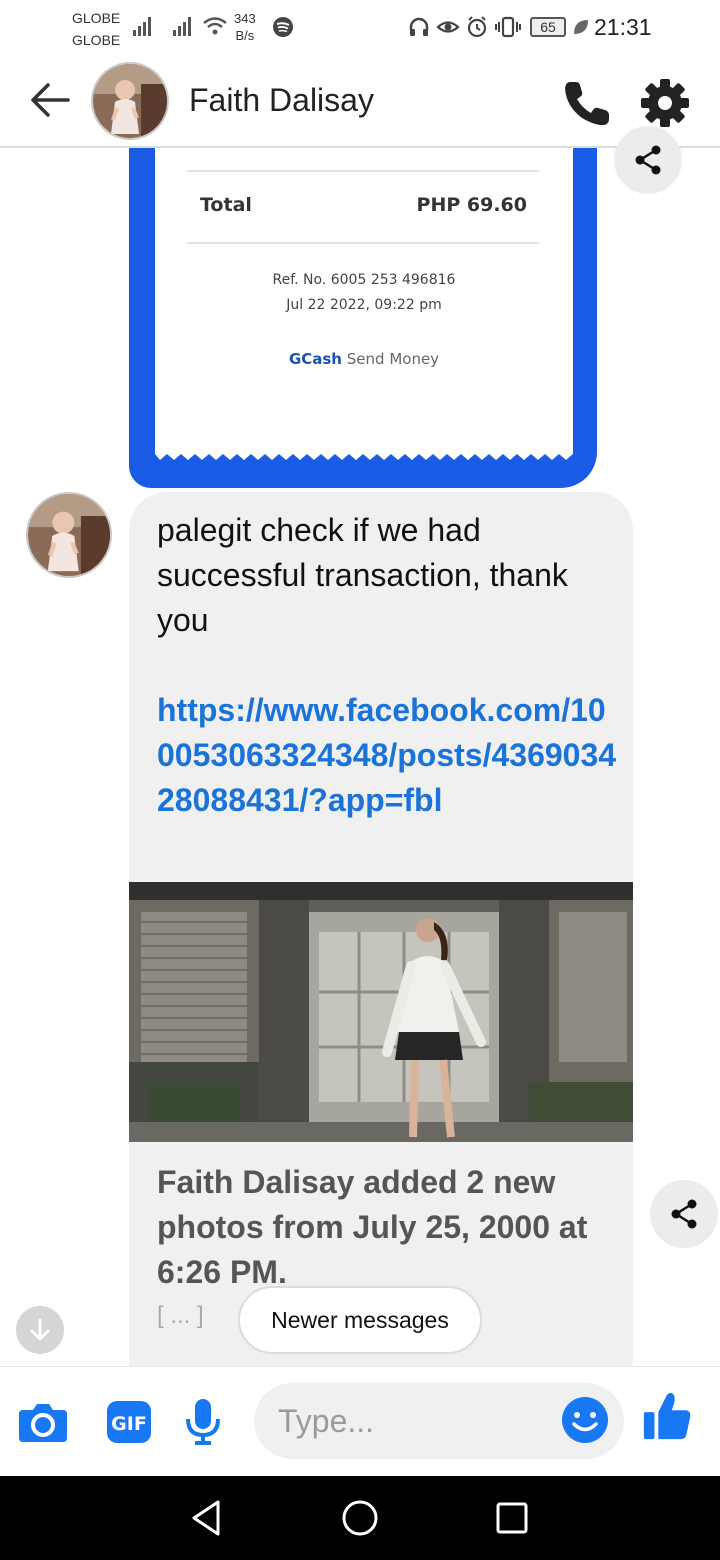  I want to click on emoji-icon, so click(585, 1420).